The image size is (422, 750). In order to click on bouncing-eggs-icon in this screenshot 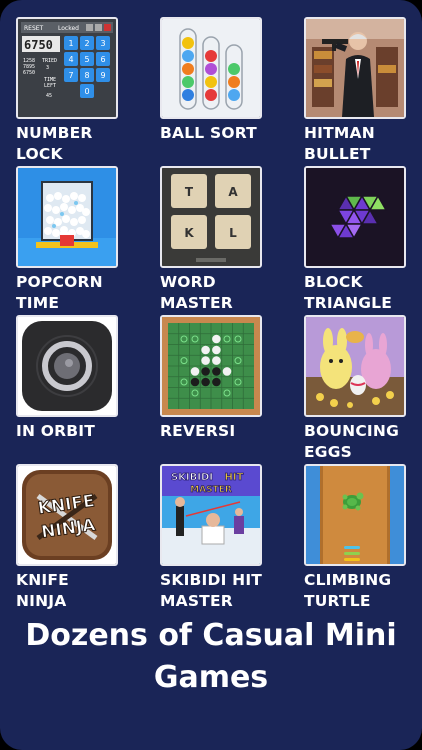, I will do `click(355, 366)`.